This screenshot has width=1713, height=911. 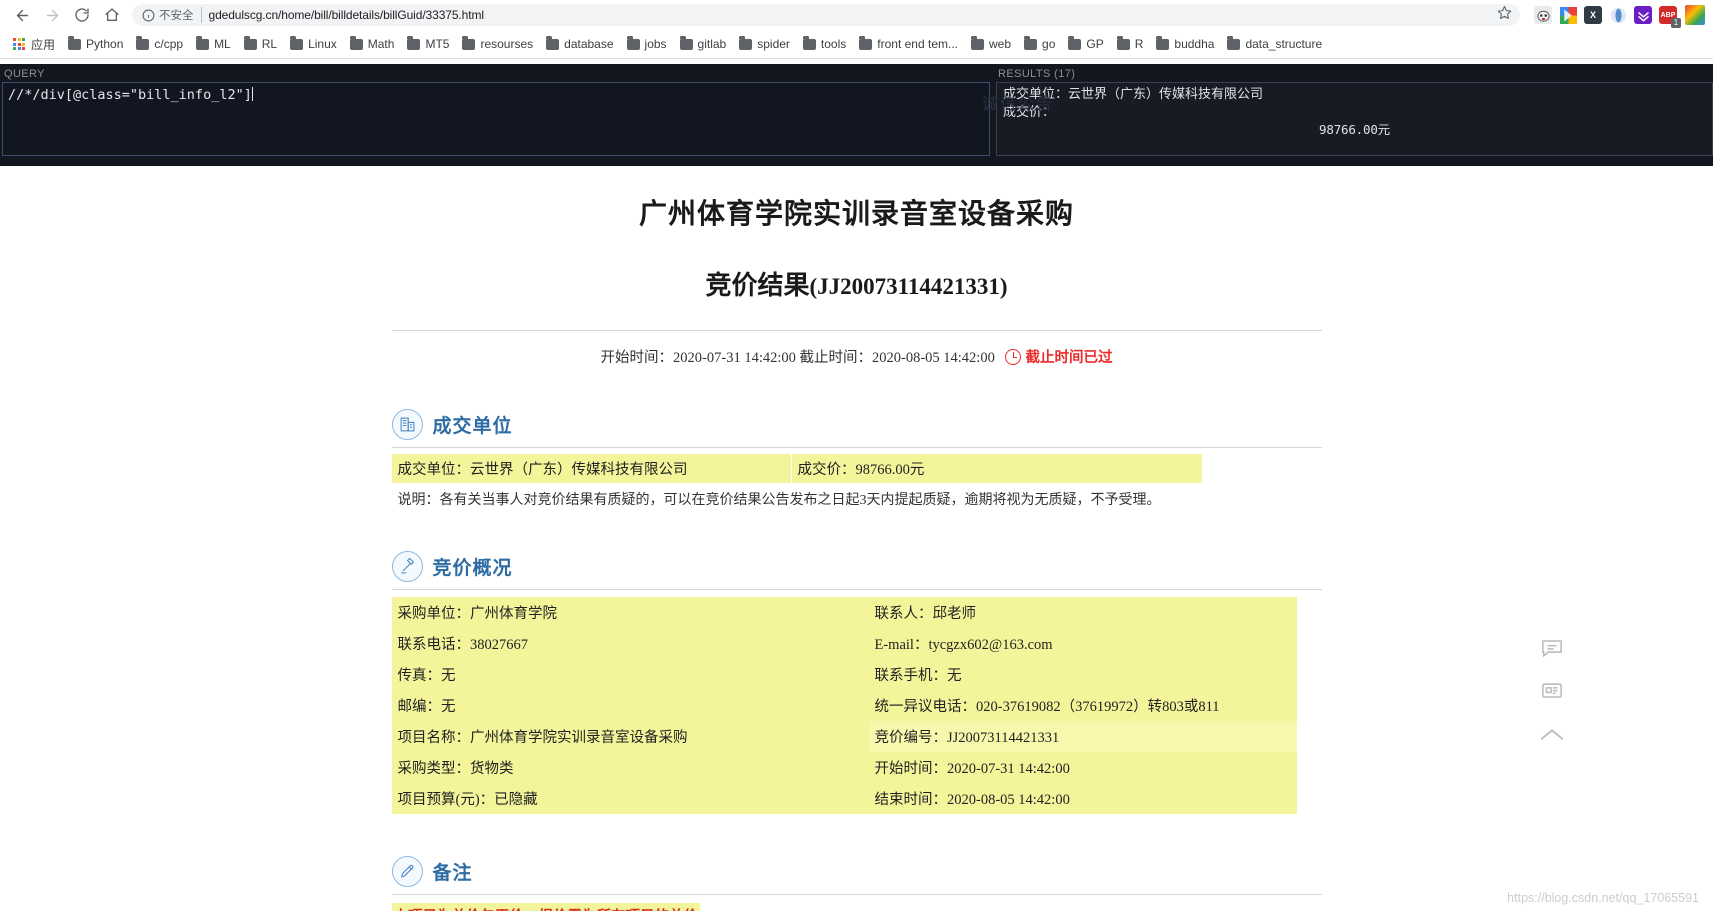 I want to click on forward-button, so click(x=52, y=15).